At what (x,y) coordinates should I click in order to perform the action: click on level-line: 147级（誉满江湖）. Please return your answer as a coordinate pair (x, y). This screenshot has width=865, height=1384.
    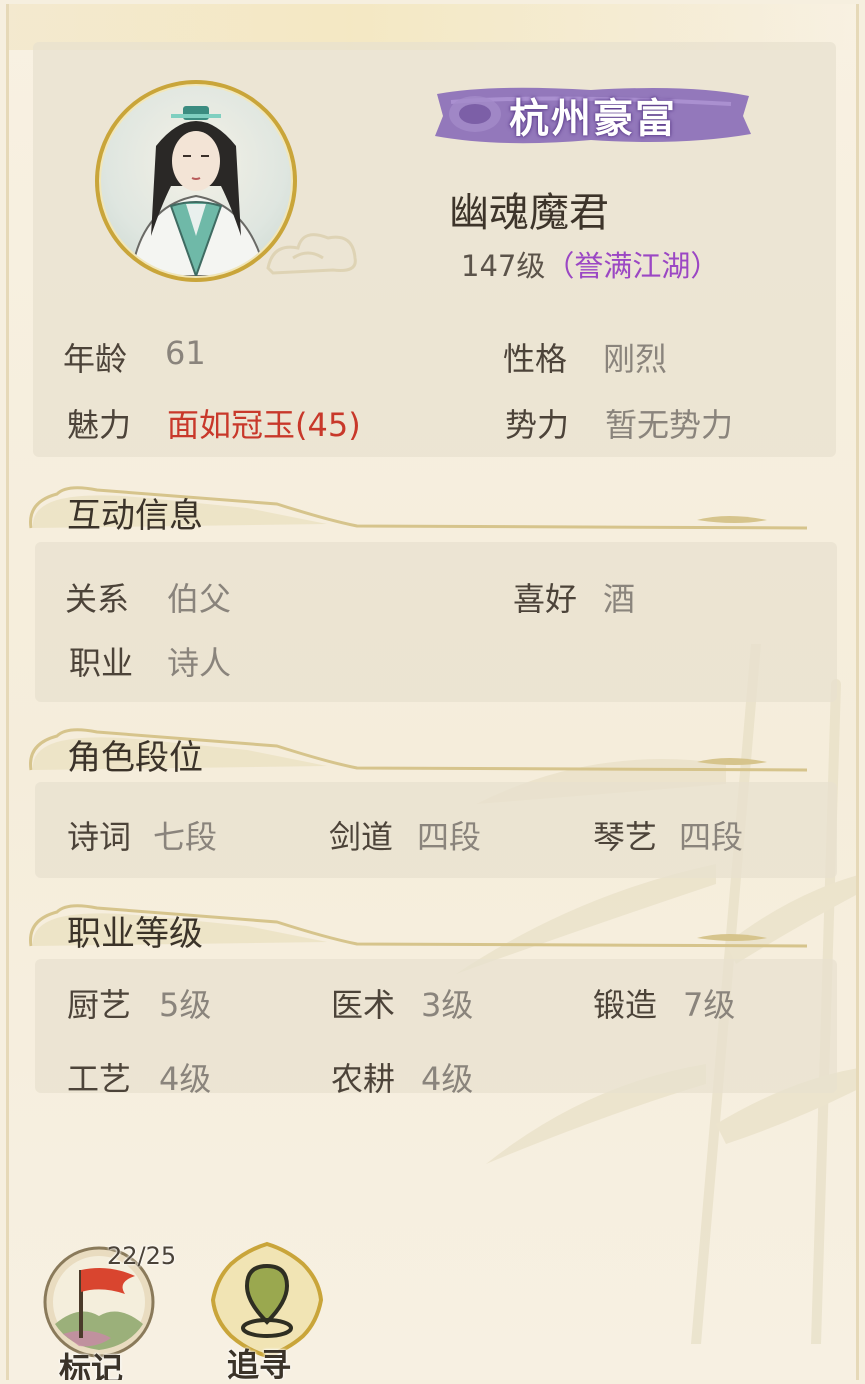
    Looking at the image, I should click on (590, 264).